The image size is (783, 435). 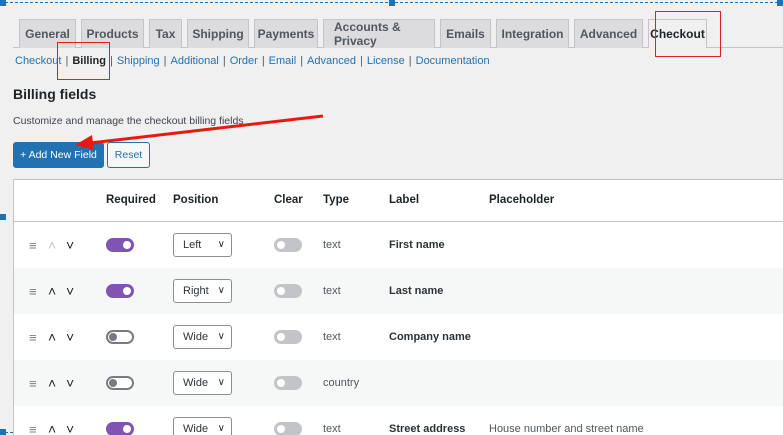 I want to click on subnav-documentation: Documentation, so click(x=453, y=61).